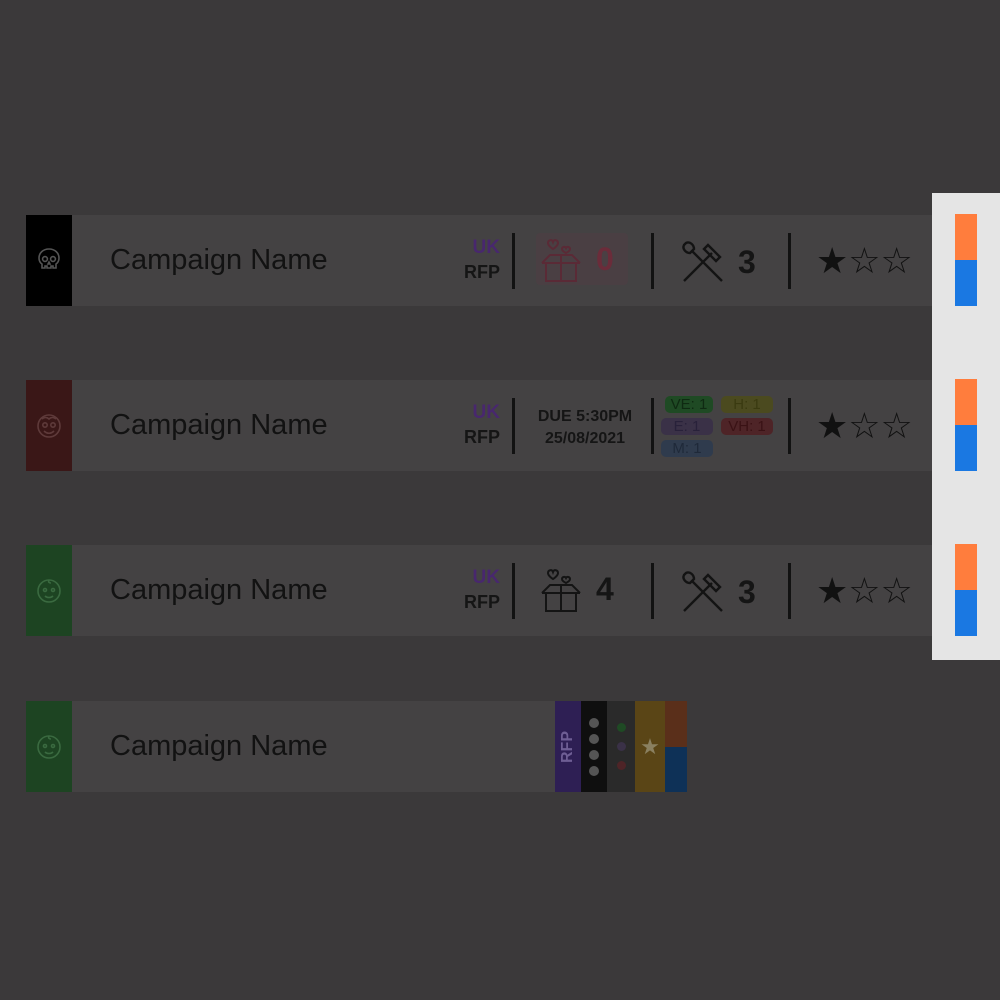  I want to click on campaign-row-3: Campaign Name UK RFP 4 3 ★☆☆, so click(479, 590).